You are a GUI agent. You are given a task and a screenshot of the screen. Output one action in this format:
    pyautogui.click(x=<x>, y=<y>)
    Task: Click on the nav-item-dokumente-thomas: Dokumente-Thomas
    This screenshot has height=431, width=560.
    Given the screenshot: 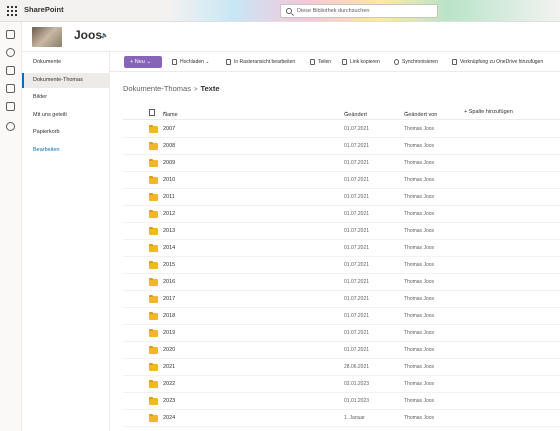 What is the action you would take?
    pyautogui.click(x=66, y=80)
    